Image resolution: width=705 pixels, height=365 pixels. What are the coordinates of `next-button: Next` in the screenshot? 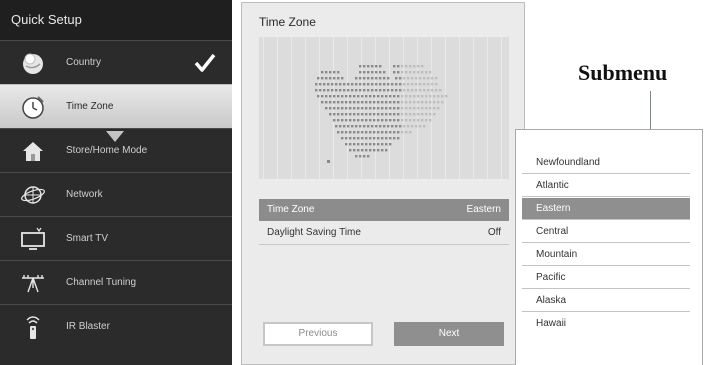 It's located at (449, 334).